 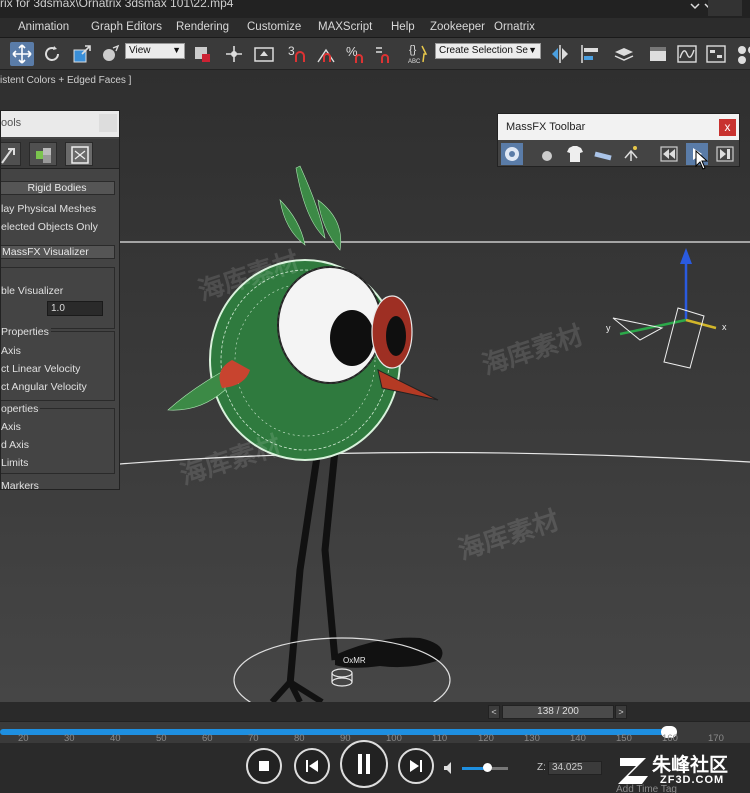 I want to click on zf3d-z-logo-icon, so click(x=633, y=771).